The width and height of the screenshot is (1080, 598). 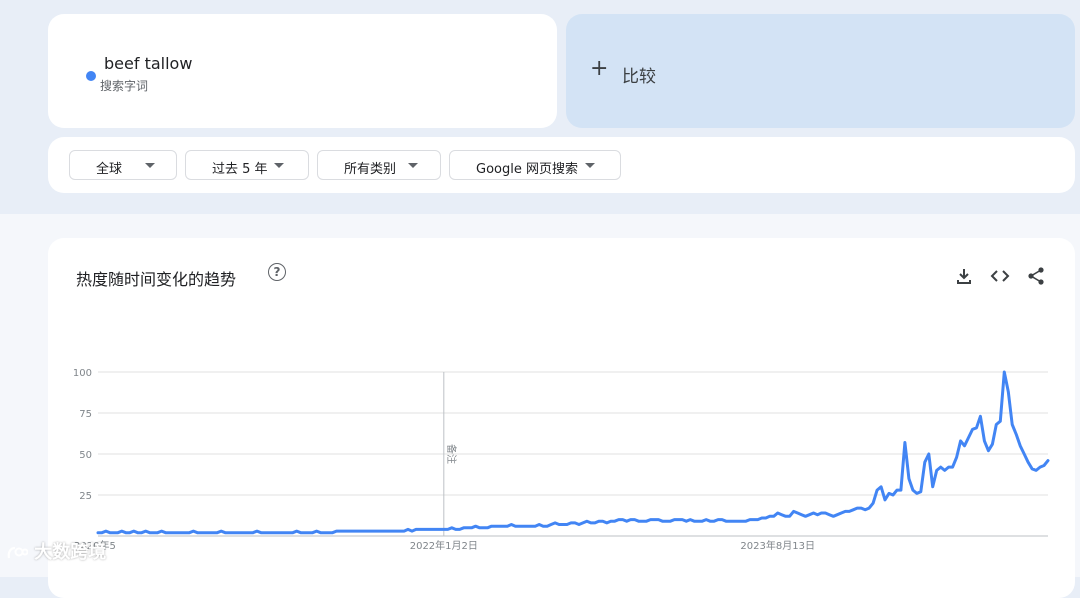 What do you see at coordinates (599, 68) in the screenshot?
I see `plus-icon: +` at bounding box center [599, 68].